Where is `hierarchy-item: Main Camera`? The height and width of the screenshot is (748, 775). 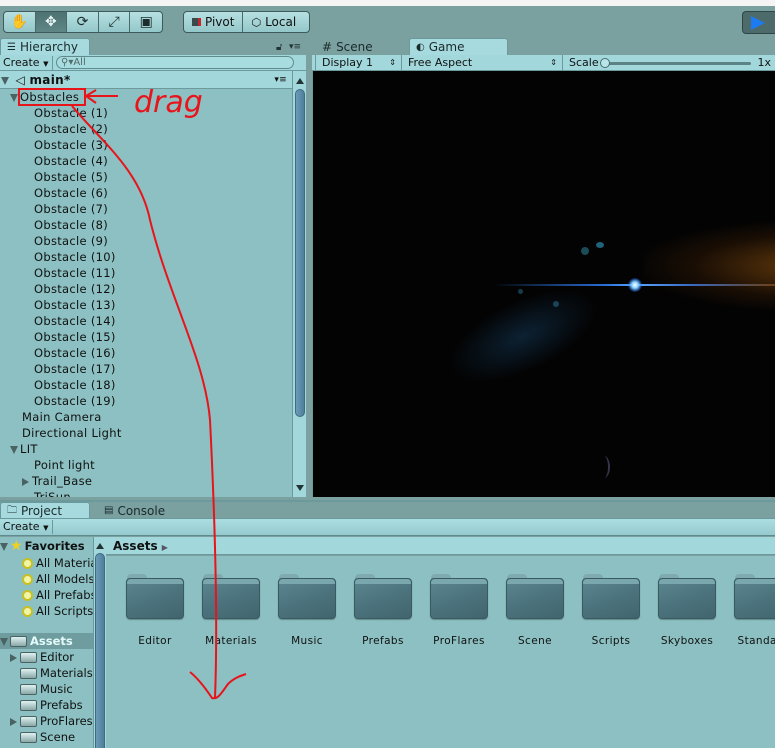
hierarchy-item: Main Camera is located at coordinates (56, 417).